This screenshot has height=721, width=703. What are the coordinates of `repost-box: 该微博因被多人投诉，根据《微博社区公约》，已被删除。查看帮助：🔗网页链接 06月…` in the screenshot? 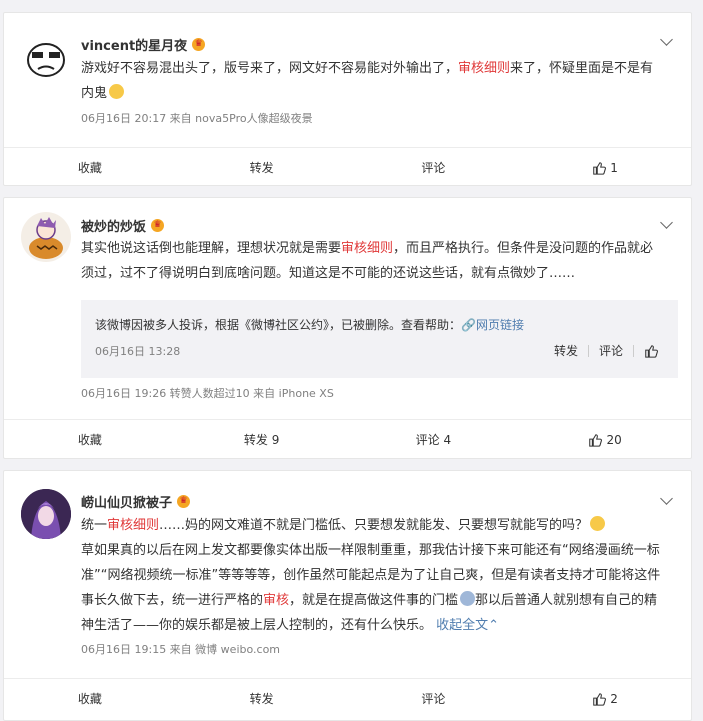 It's located at (379, 339).